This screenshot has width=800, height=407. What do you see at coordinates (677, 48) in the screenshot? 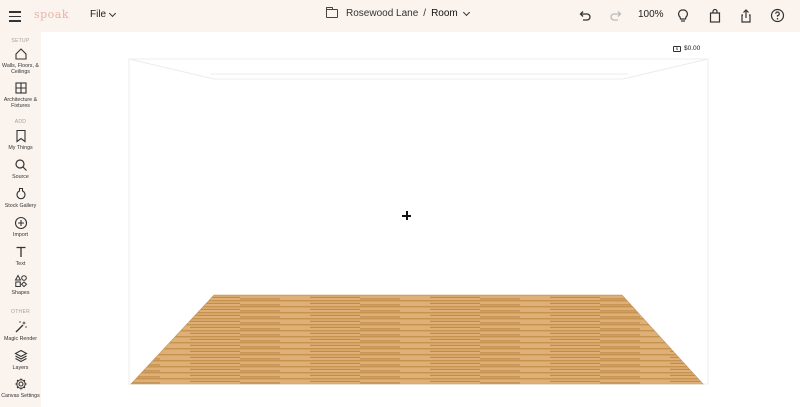
I see `dollar-bill-icon: $` at bounding box center [677, 48].